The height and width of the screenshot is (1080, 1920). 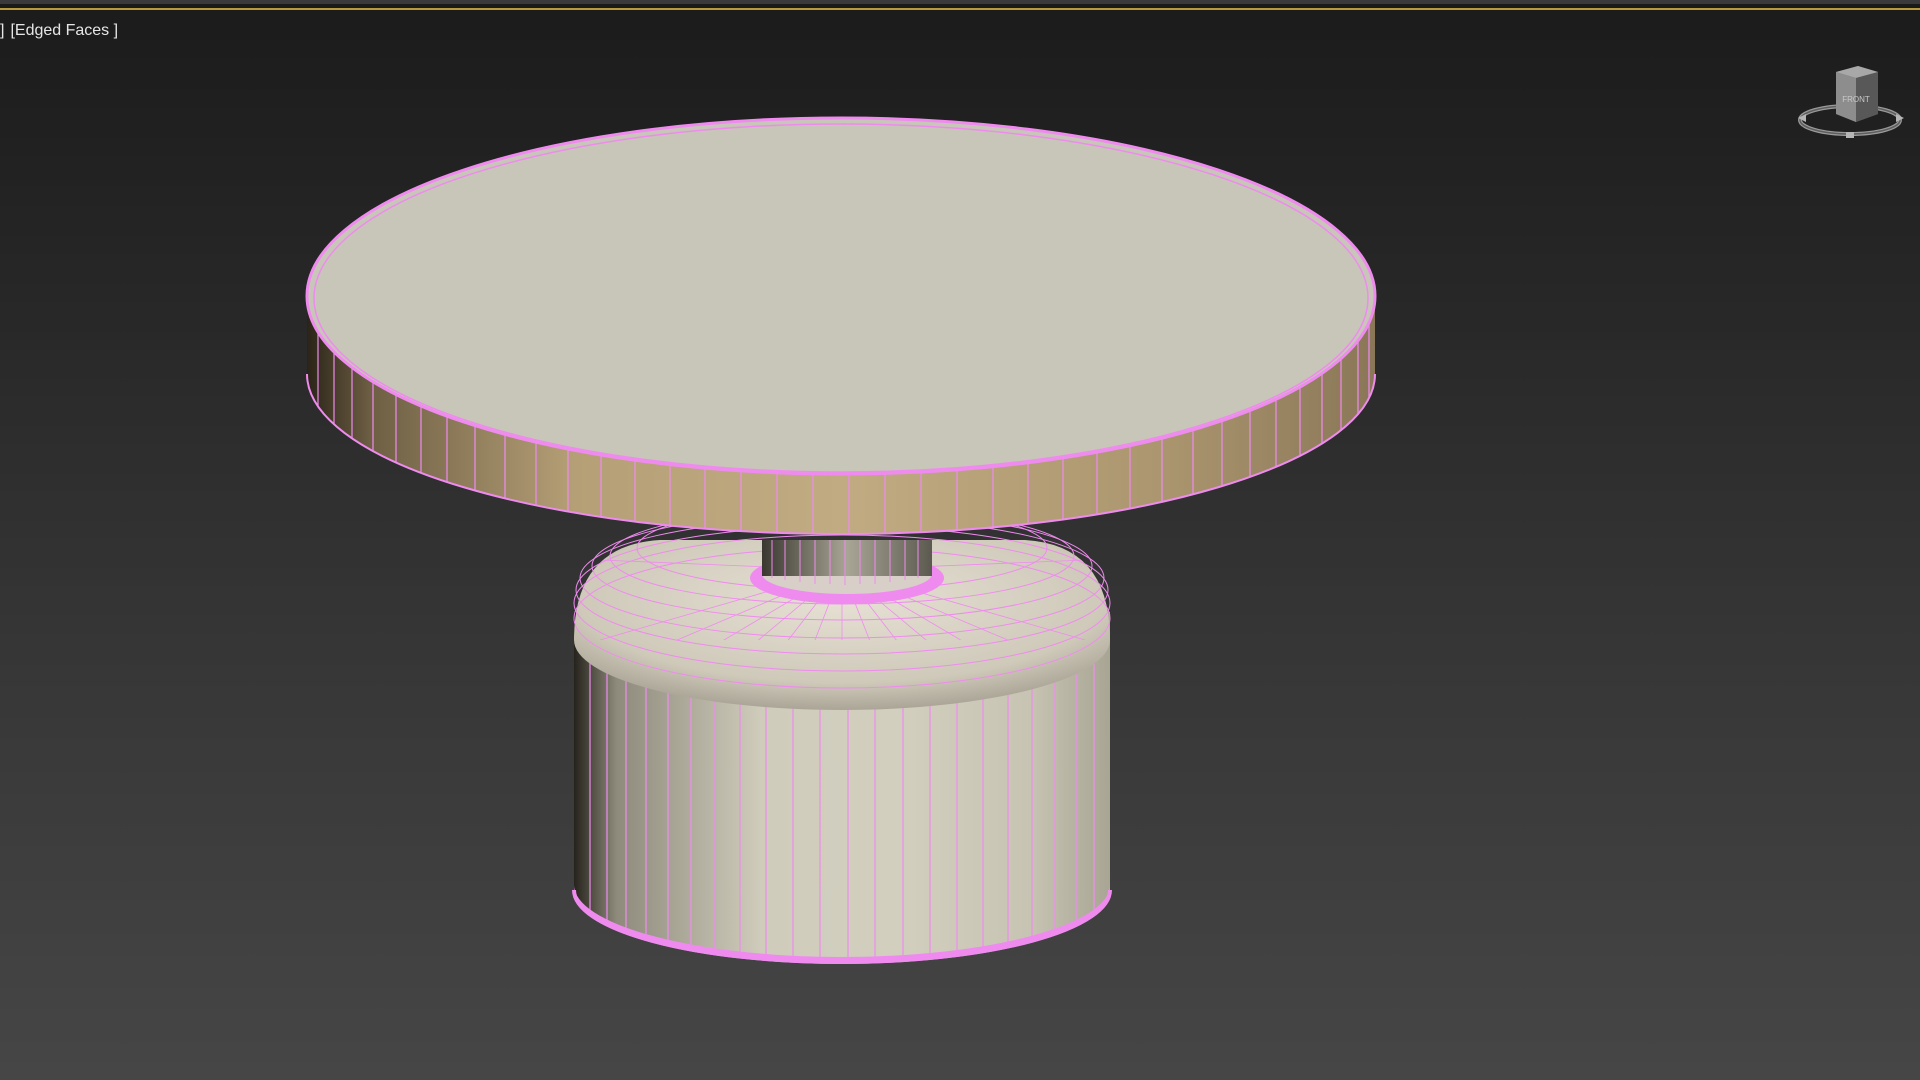 I want to click on stem, so click(x=847, y=558).